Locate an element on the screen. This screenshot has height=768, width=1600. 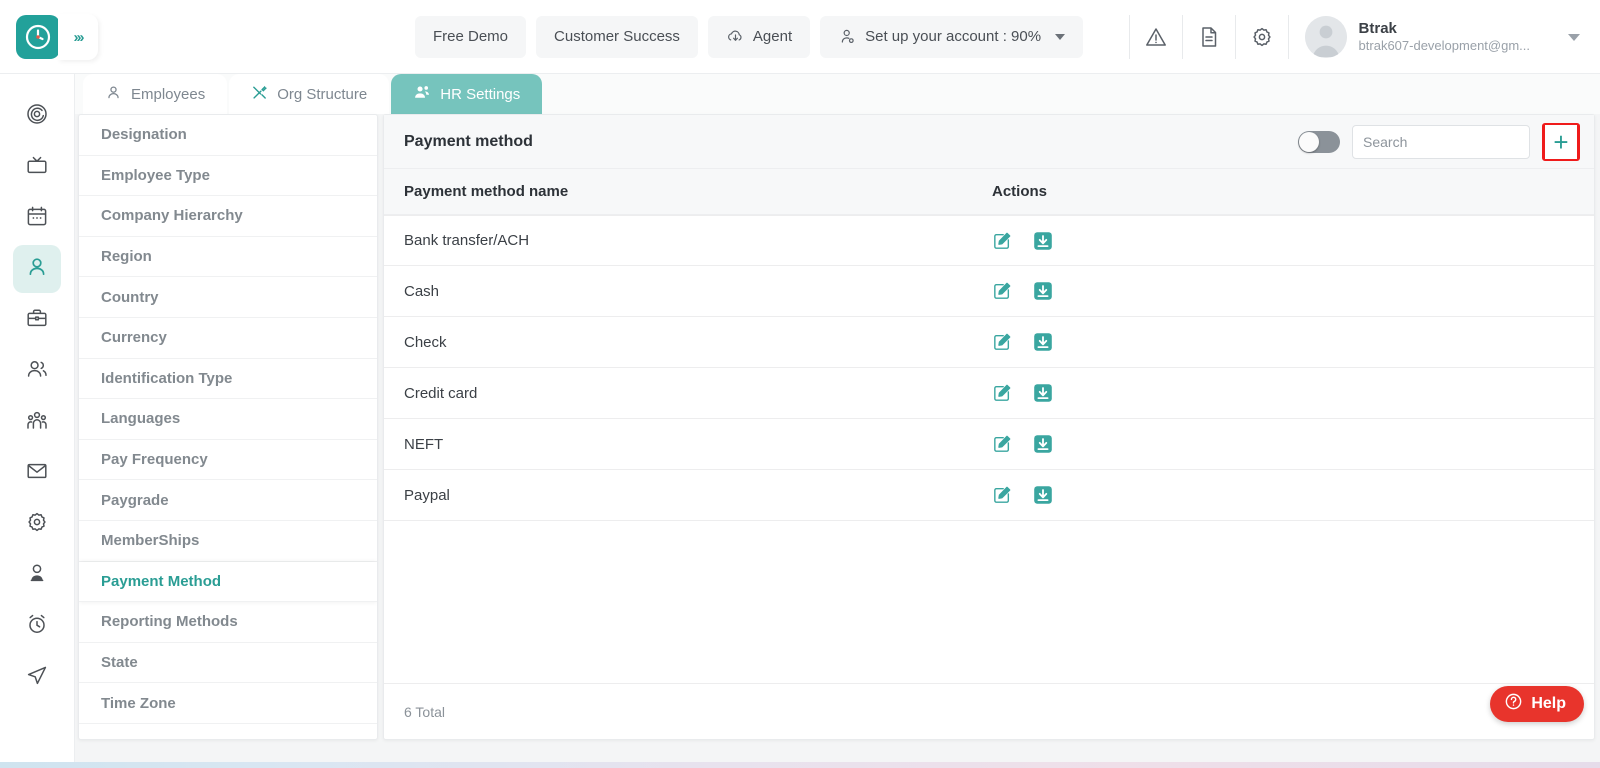
sidebar-rail-group is located at coordinates (37, 422).